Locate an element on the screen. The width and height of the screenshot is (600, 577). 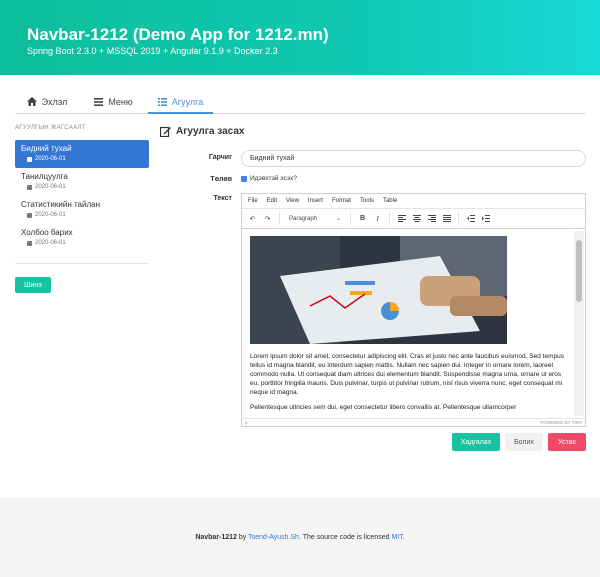
align-center-icon is located at coordinates (416, 218).